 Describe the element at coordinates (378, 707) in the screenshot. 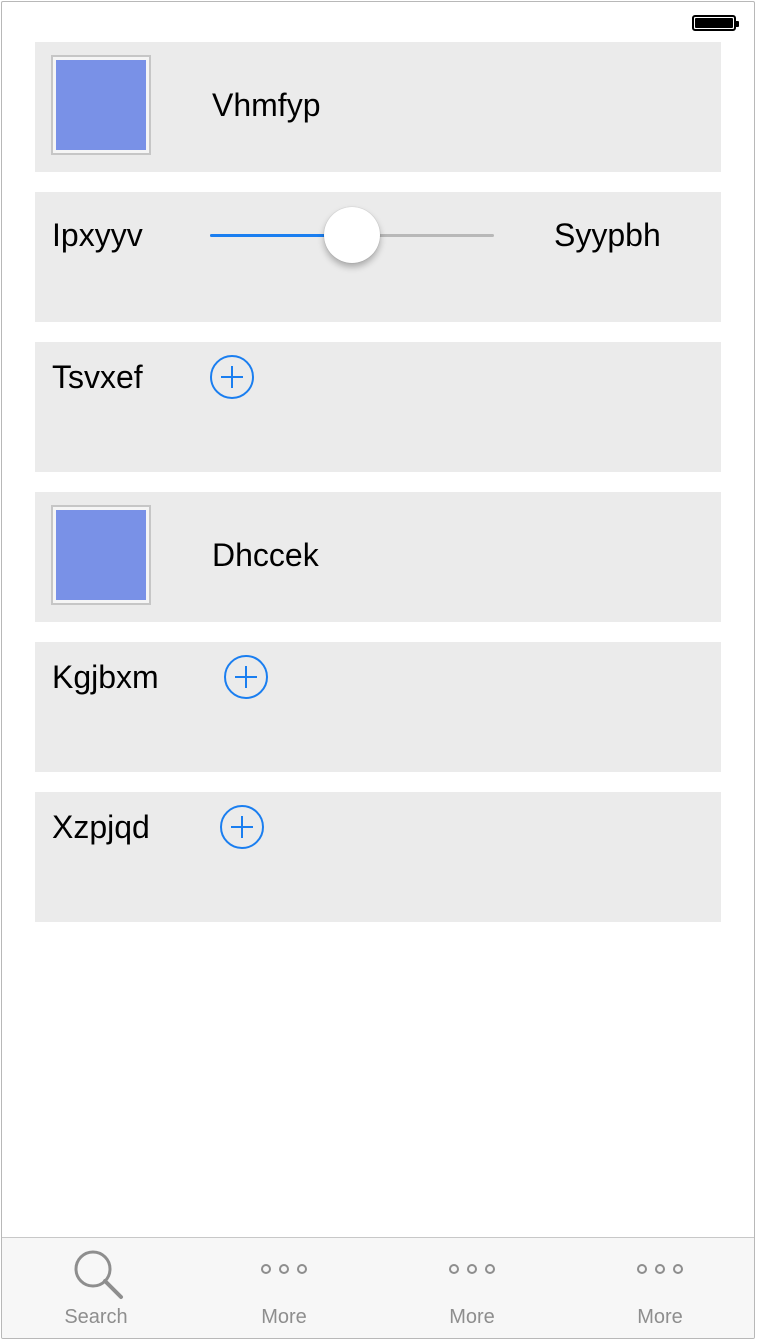

I see `add-row-kgjbxm: Kgjbxm` at that location.